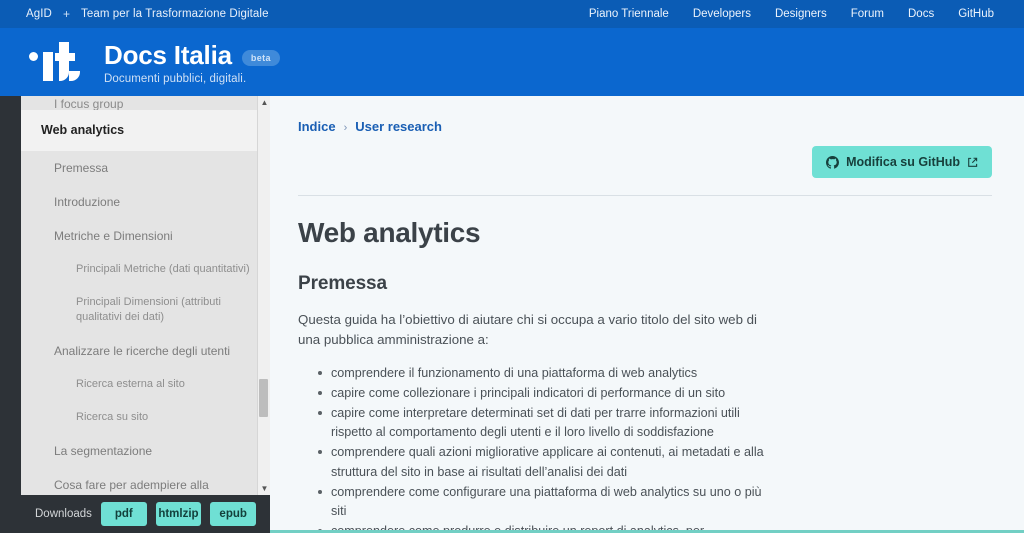 The height and width of the screenshot is (533, 1024). I want to click on downloads-label: Downloads, so click(63, 514).